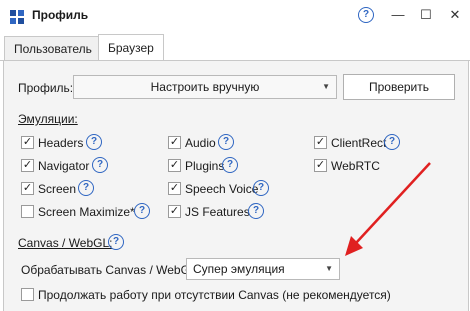 Image resolution: width=470 pixels, height=311 pixels. Describe the element at coordinates (355, 166) in the screenshot. I see `webrtc-label: WebRTC` at that location.